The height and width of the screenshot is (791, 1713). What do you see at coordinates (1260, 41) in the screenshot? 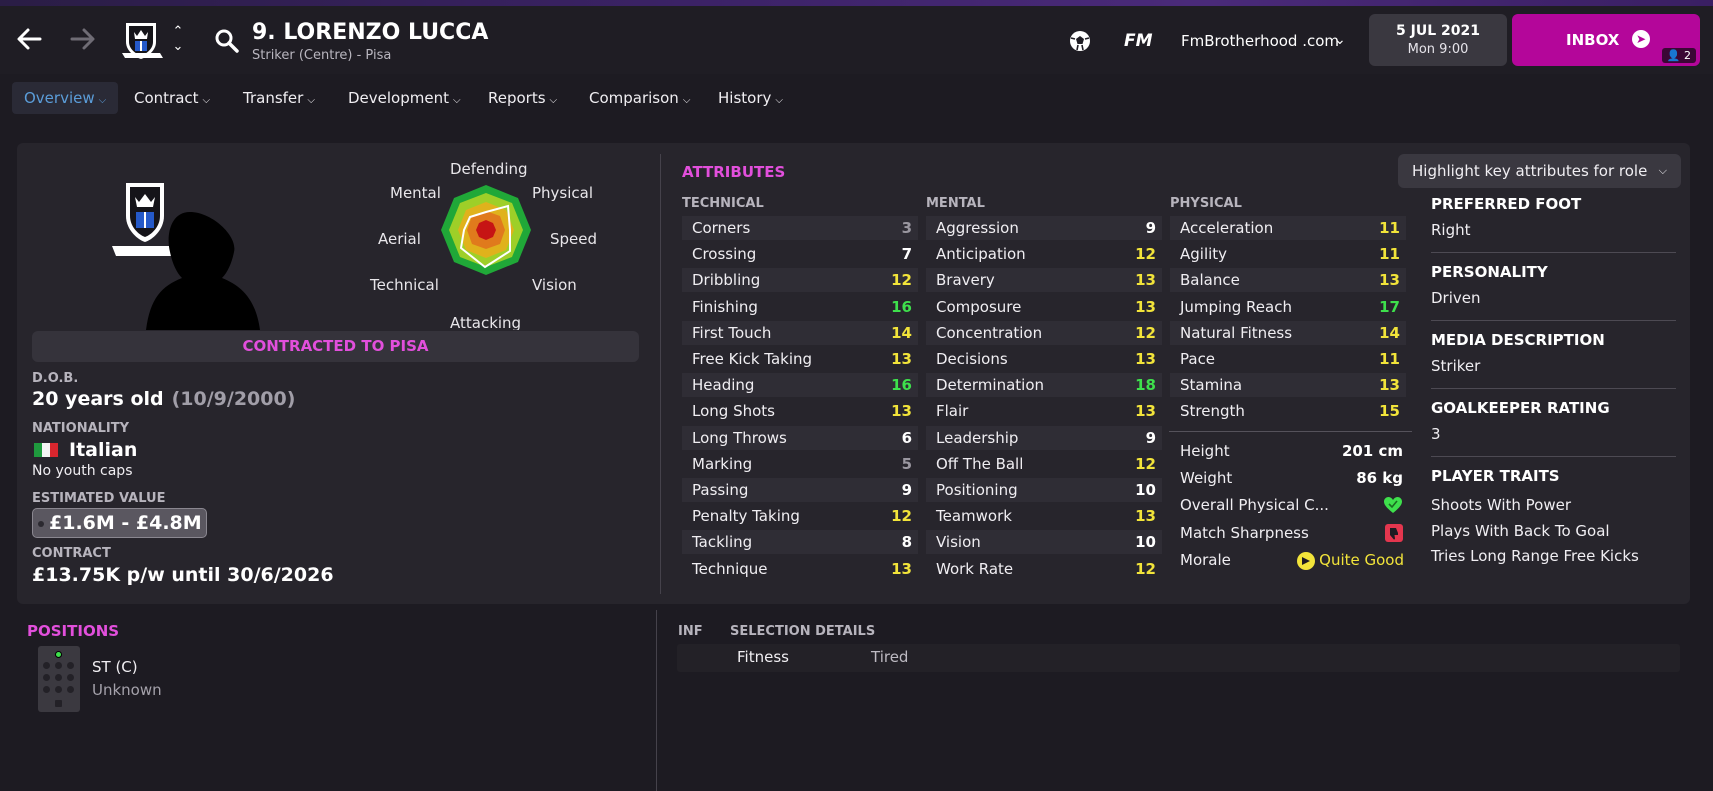
I see `skin-selector: FmBrotherhood .com` at bounding box center [1260, 41].